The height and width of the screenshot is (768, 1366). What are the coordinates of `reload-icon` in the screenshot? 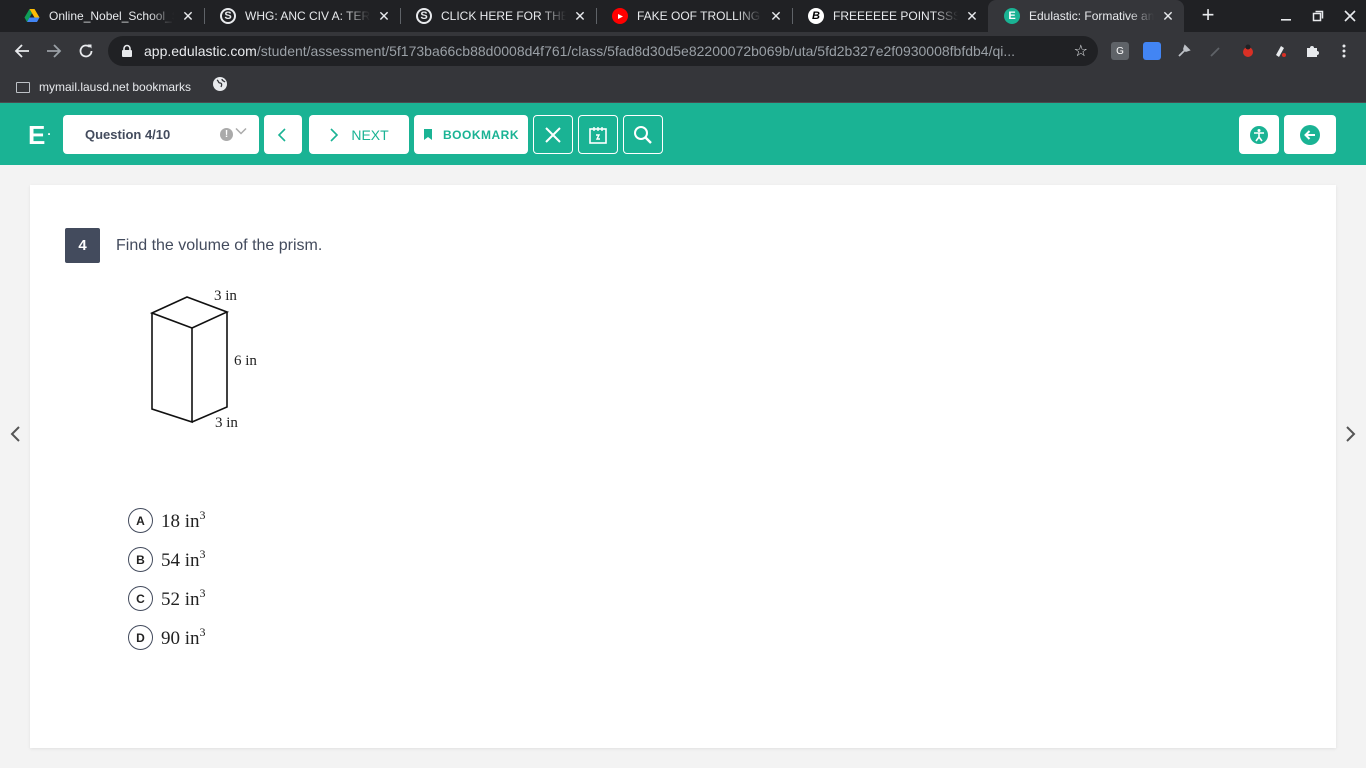 It's located at (86, 51).